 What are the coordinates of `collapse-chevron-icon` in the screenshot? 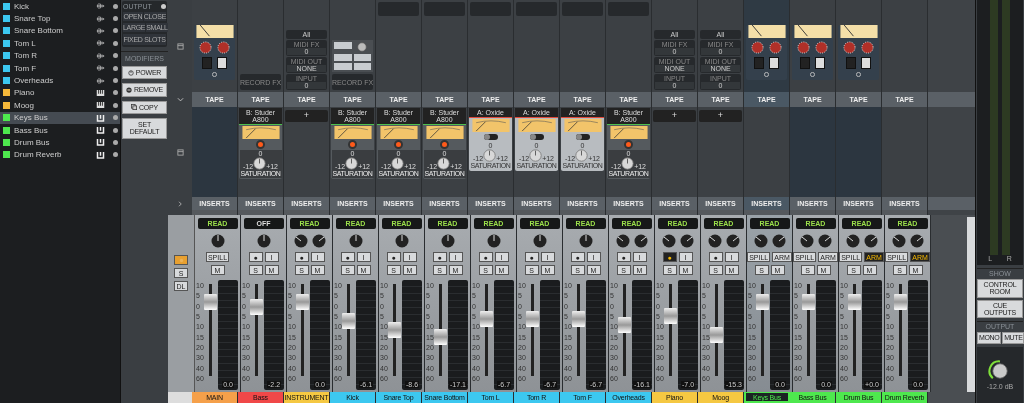 It's located at (180, 99).